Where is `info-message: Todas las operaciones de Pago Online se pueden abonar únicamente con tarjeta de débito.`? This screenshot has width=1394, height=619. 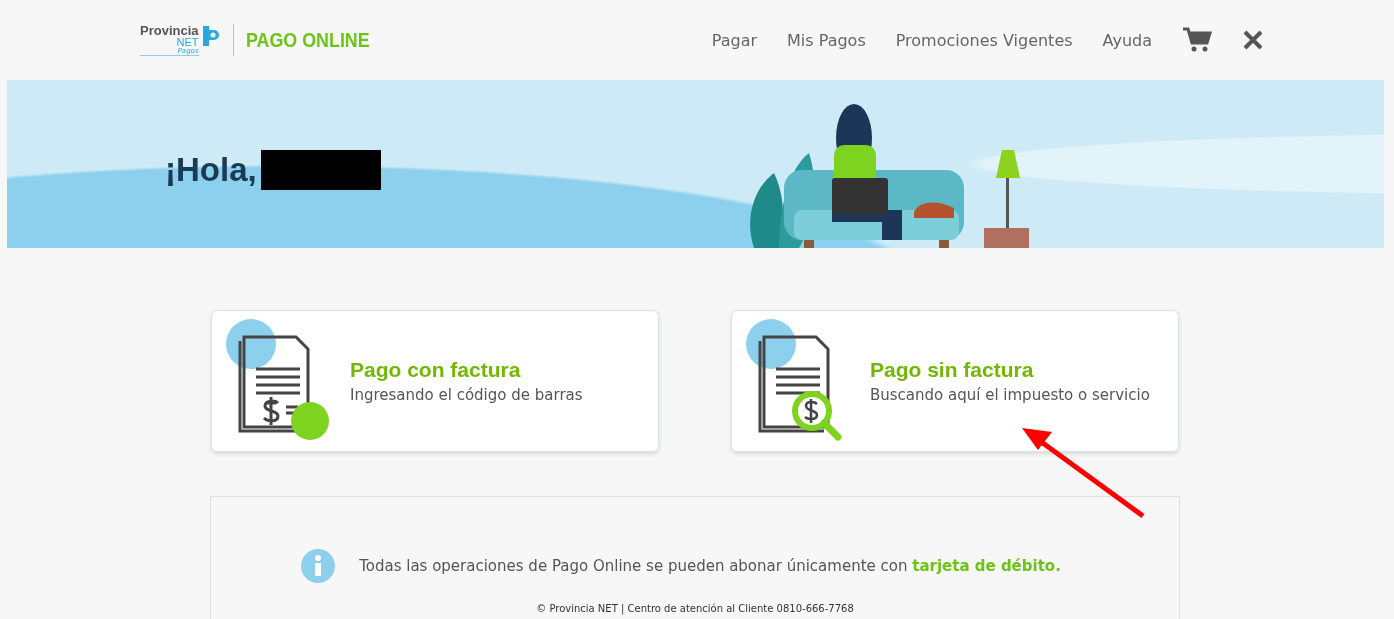
info-message: Todas las operaciones de Pago Online se pueden abonar únicamente con tarjeta de débito. is located at coordinates (710, 566).